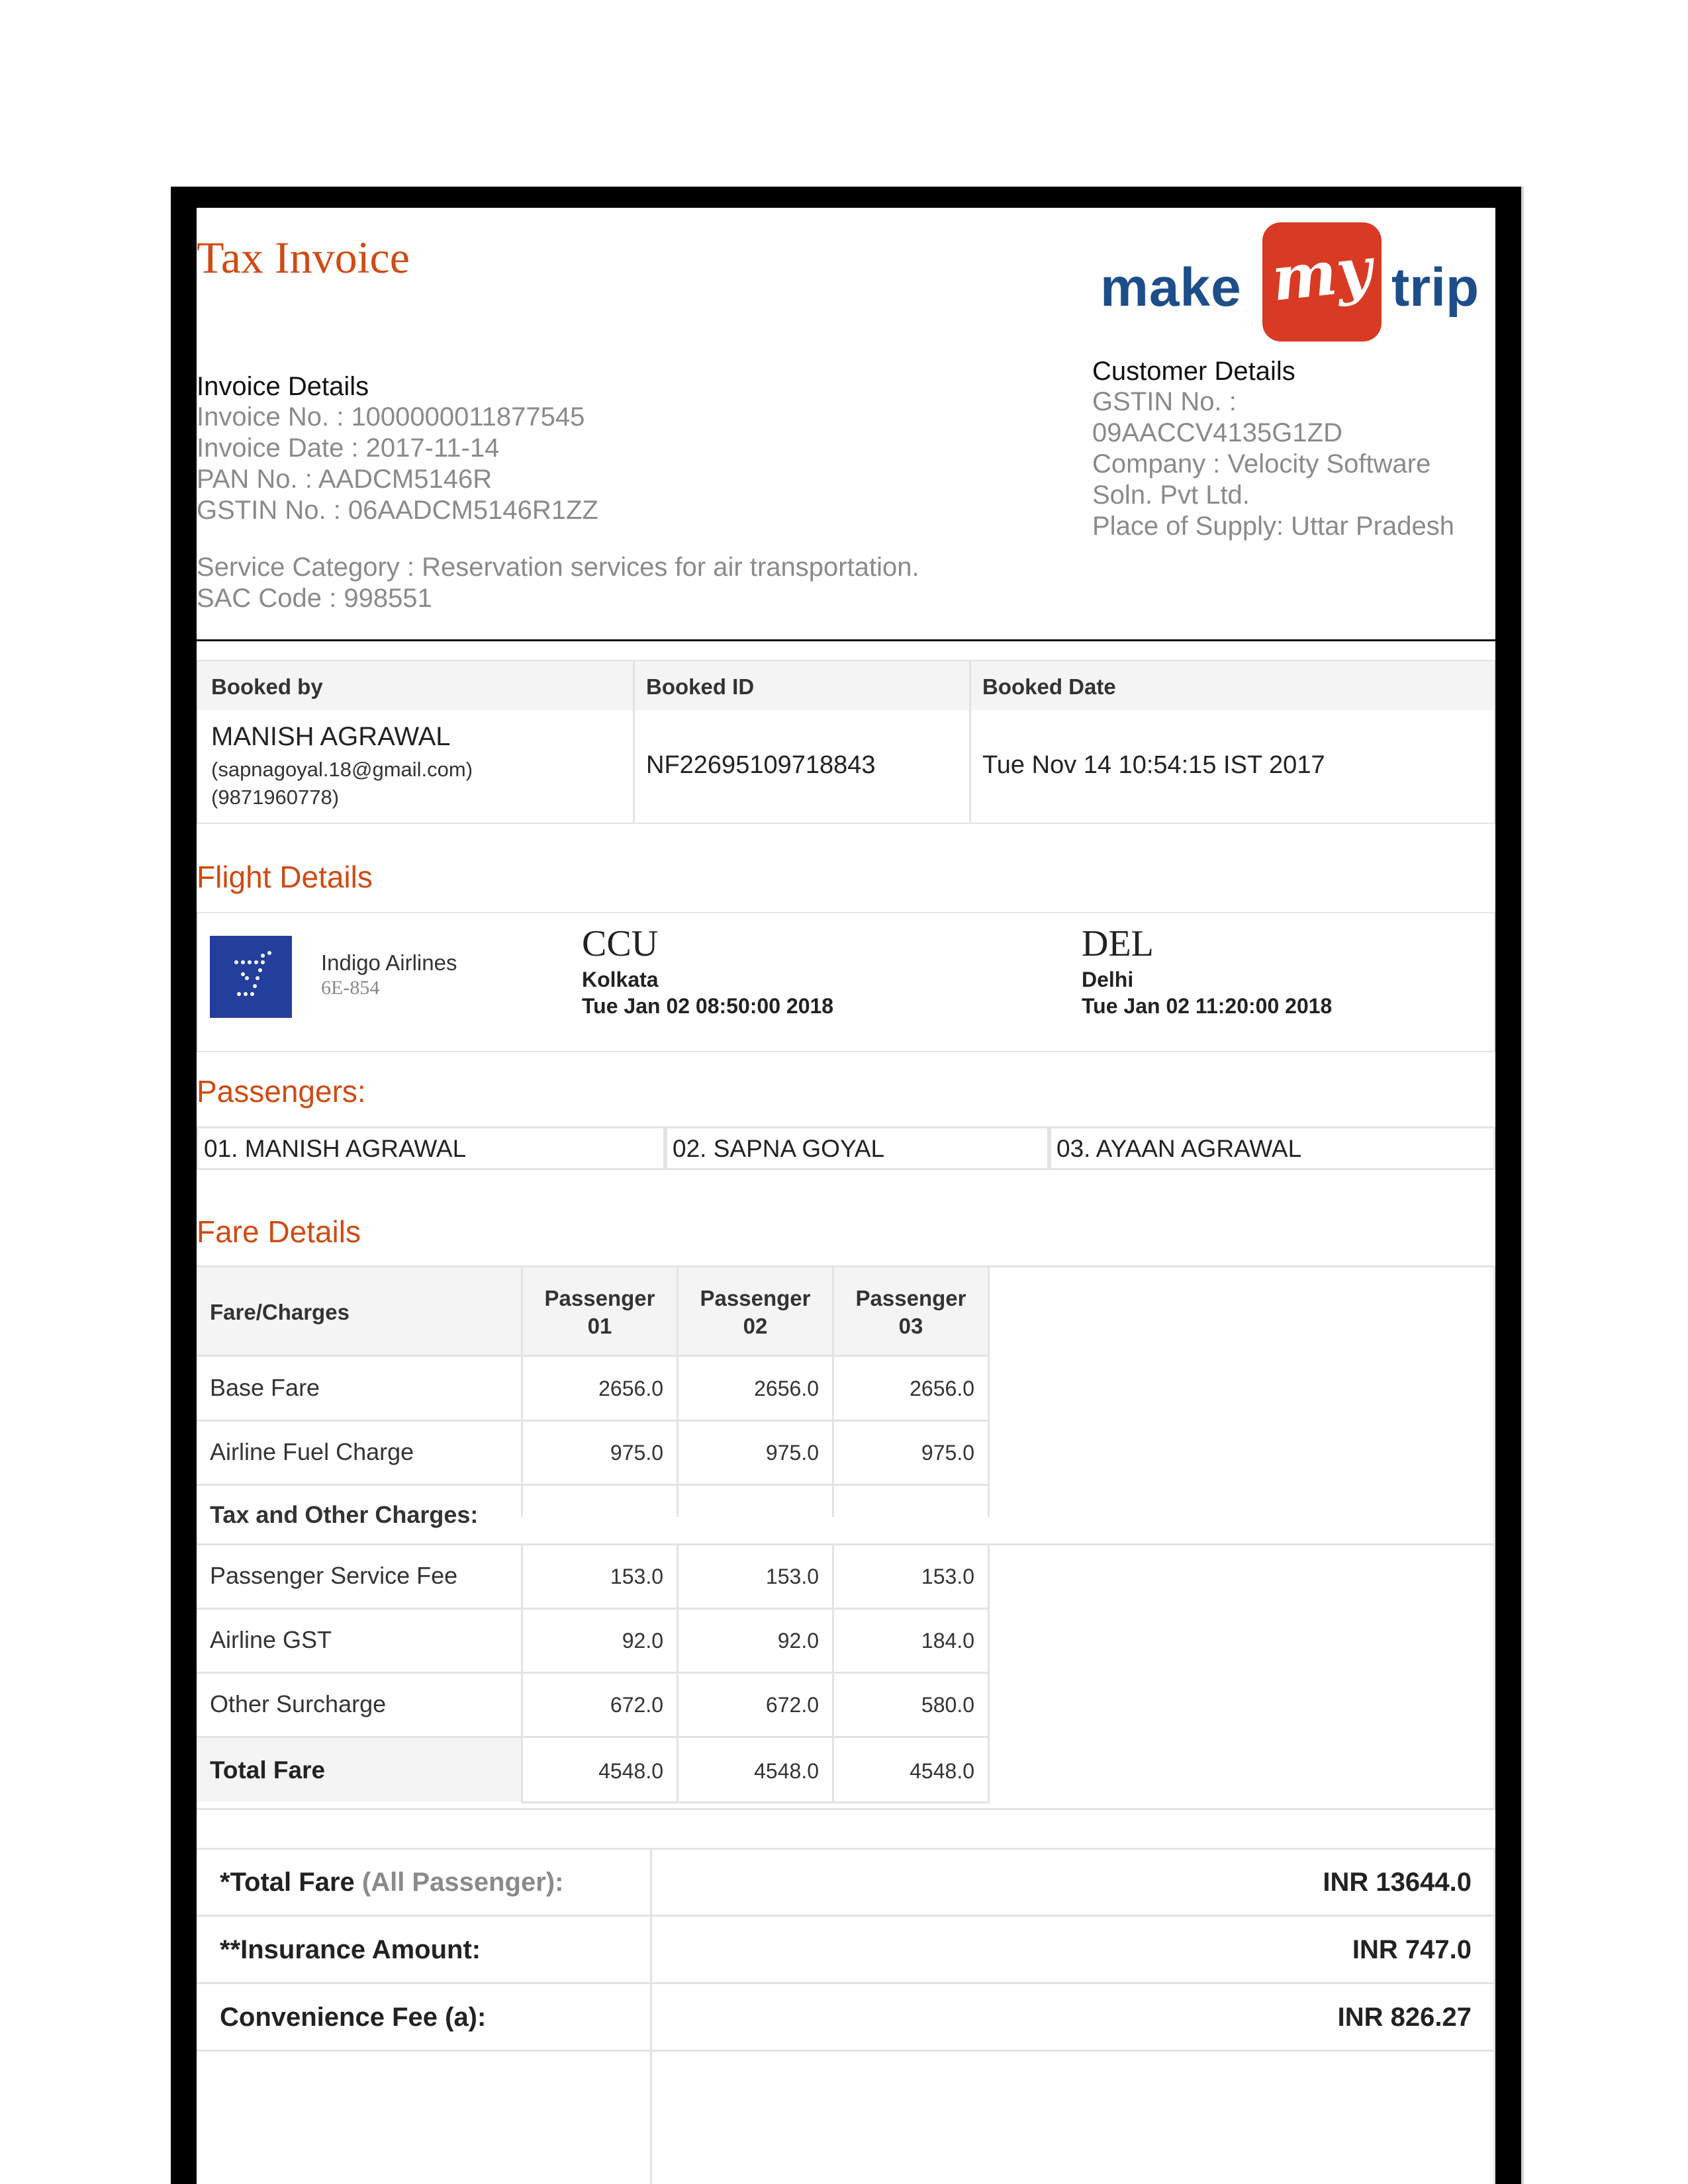  Describe the element at coordinates (391, 417) in the screenshot. I see `invoice-number: Invoice No. : 1000000011877545` at that location.